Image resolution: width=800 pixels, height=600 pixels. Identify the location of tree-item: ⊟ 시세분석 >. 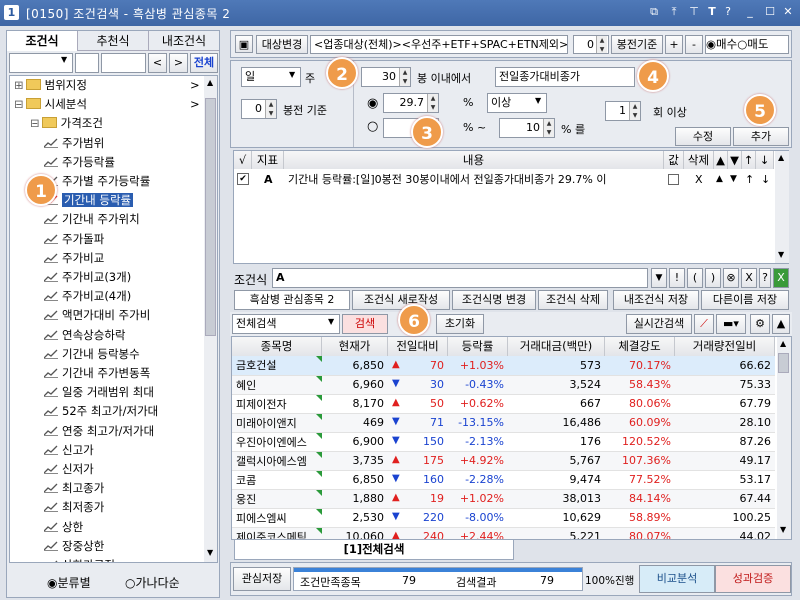
(107, 104).